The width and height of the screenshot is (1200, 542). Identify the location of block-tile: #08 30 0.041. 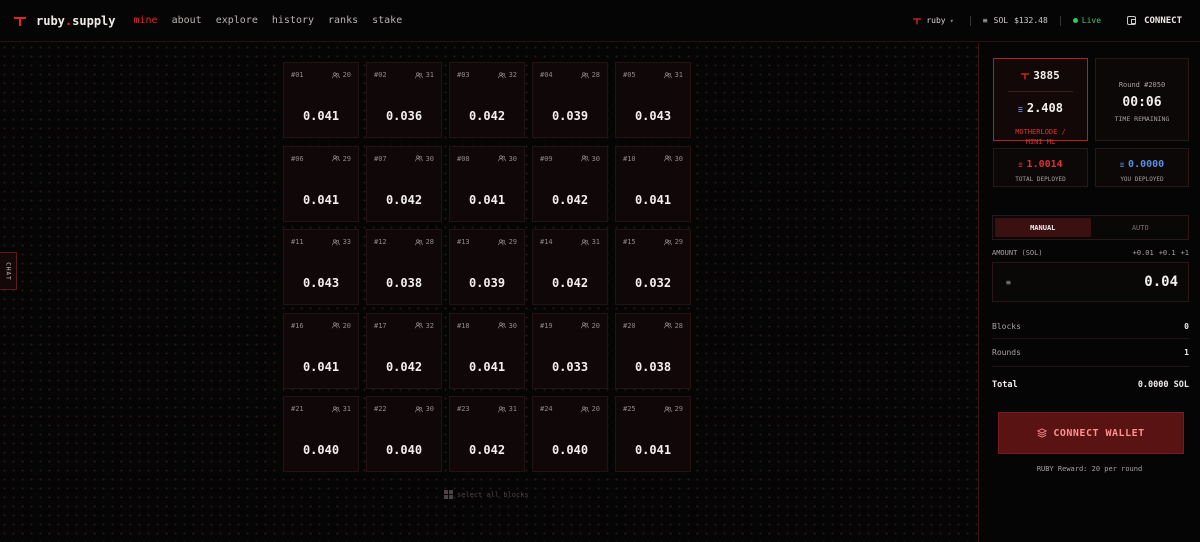
(487, 183).